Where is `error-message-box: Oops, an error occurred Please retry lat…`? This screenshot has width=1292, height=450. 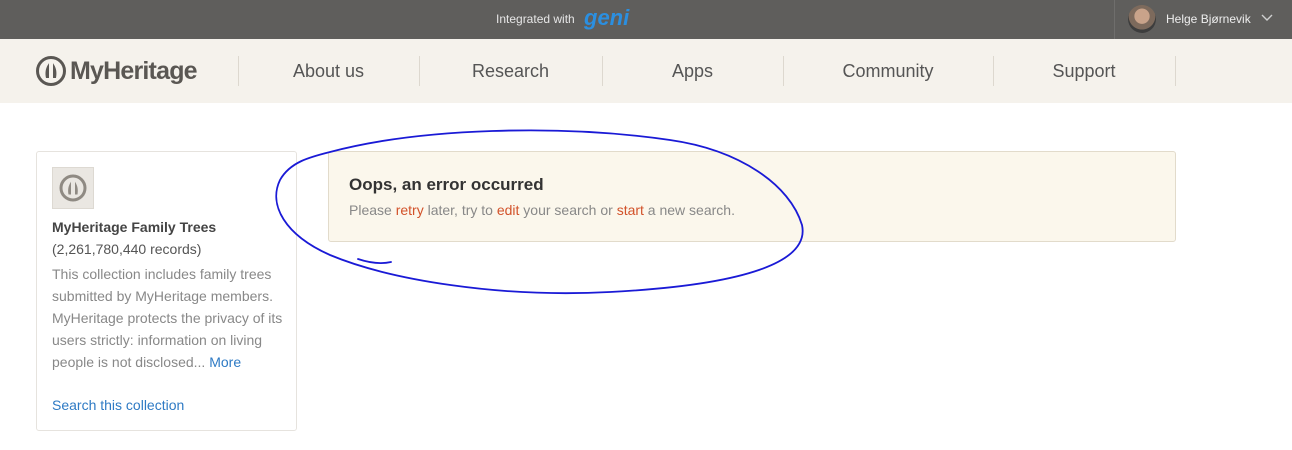
error-message-box: Oops, an error occurred Please retry lat… is located at coordinates (752, 196).